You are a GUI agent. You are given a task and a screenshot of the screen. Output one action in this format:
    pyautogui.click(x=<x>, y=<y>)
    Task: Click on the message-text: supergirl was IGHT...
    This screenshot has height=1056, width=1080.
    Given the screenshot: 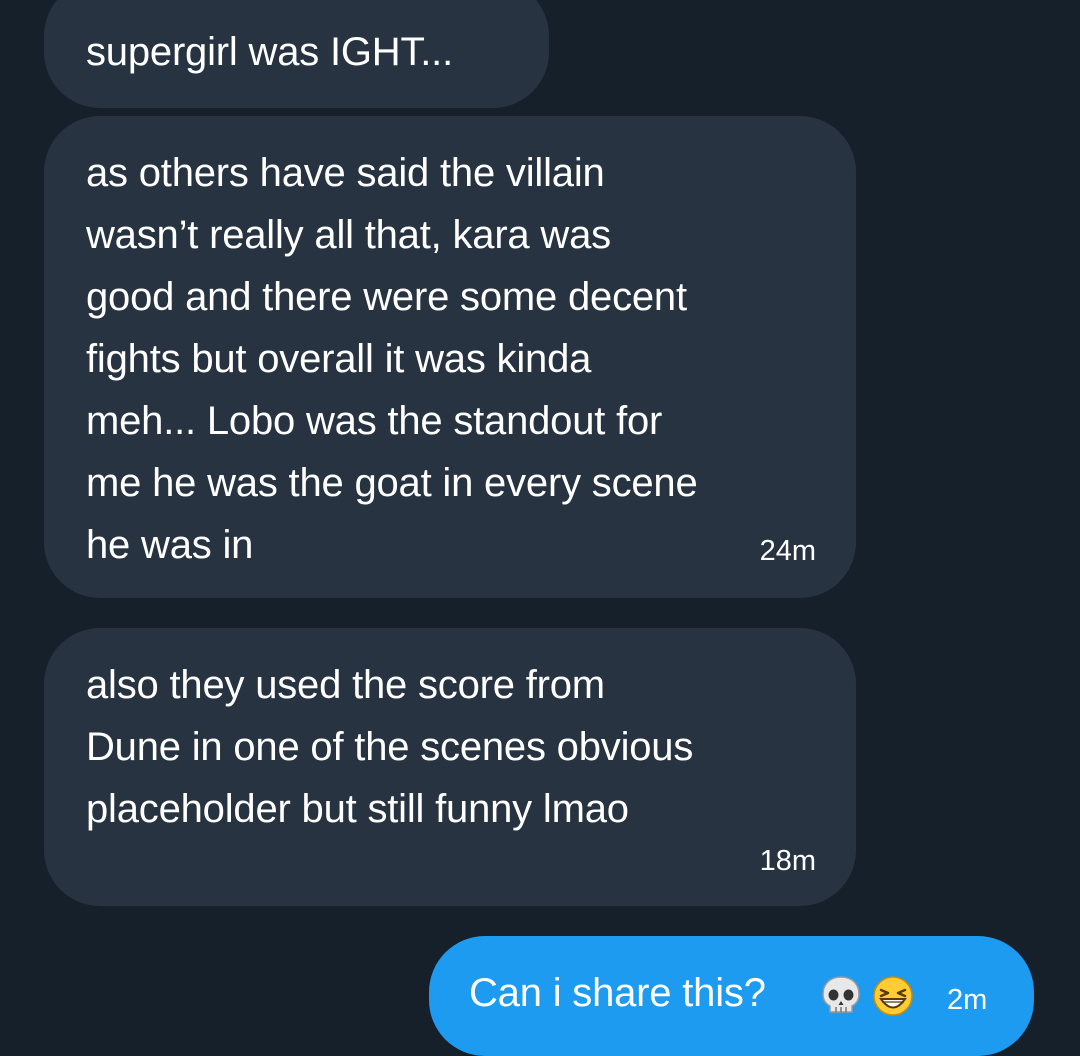 What is the action you would take?
    pyautogui.click(x=270, y=52)
    